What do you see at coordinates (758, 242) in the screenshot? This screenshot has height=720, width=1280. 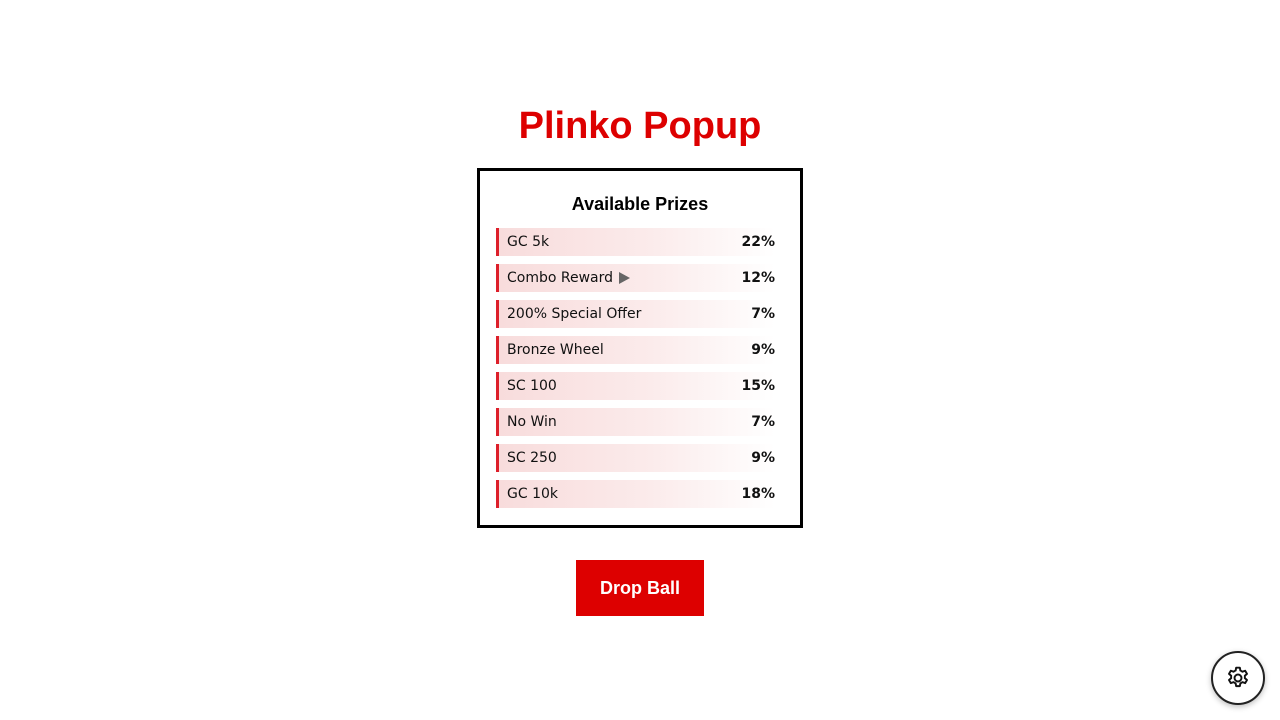 I see `prize-percent: 22%` at bounding box center [758, 242].